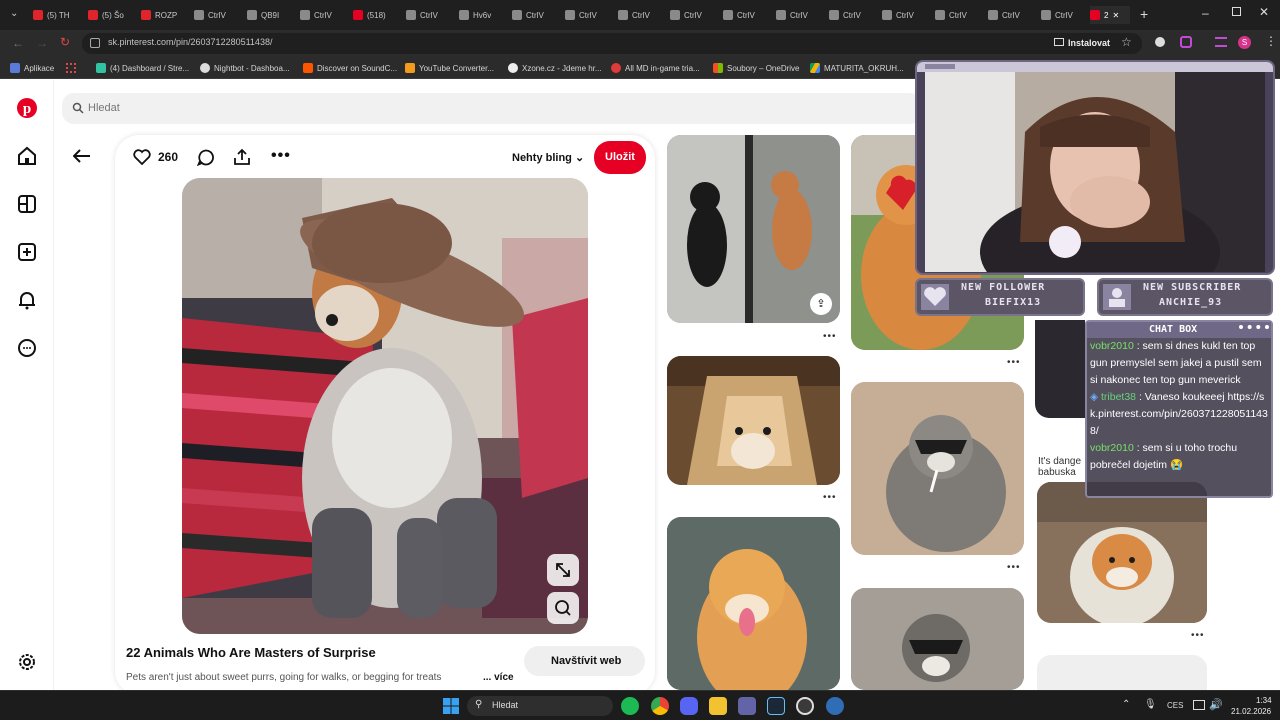 The height and width of the screenshot is (720, 1280). Describe the element at coordinates (18, 43) in the screenshot. I see `back-arrow-icon: ←` at that location.